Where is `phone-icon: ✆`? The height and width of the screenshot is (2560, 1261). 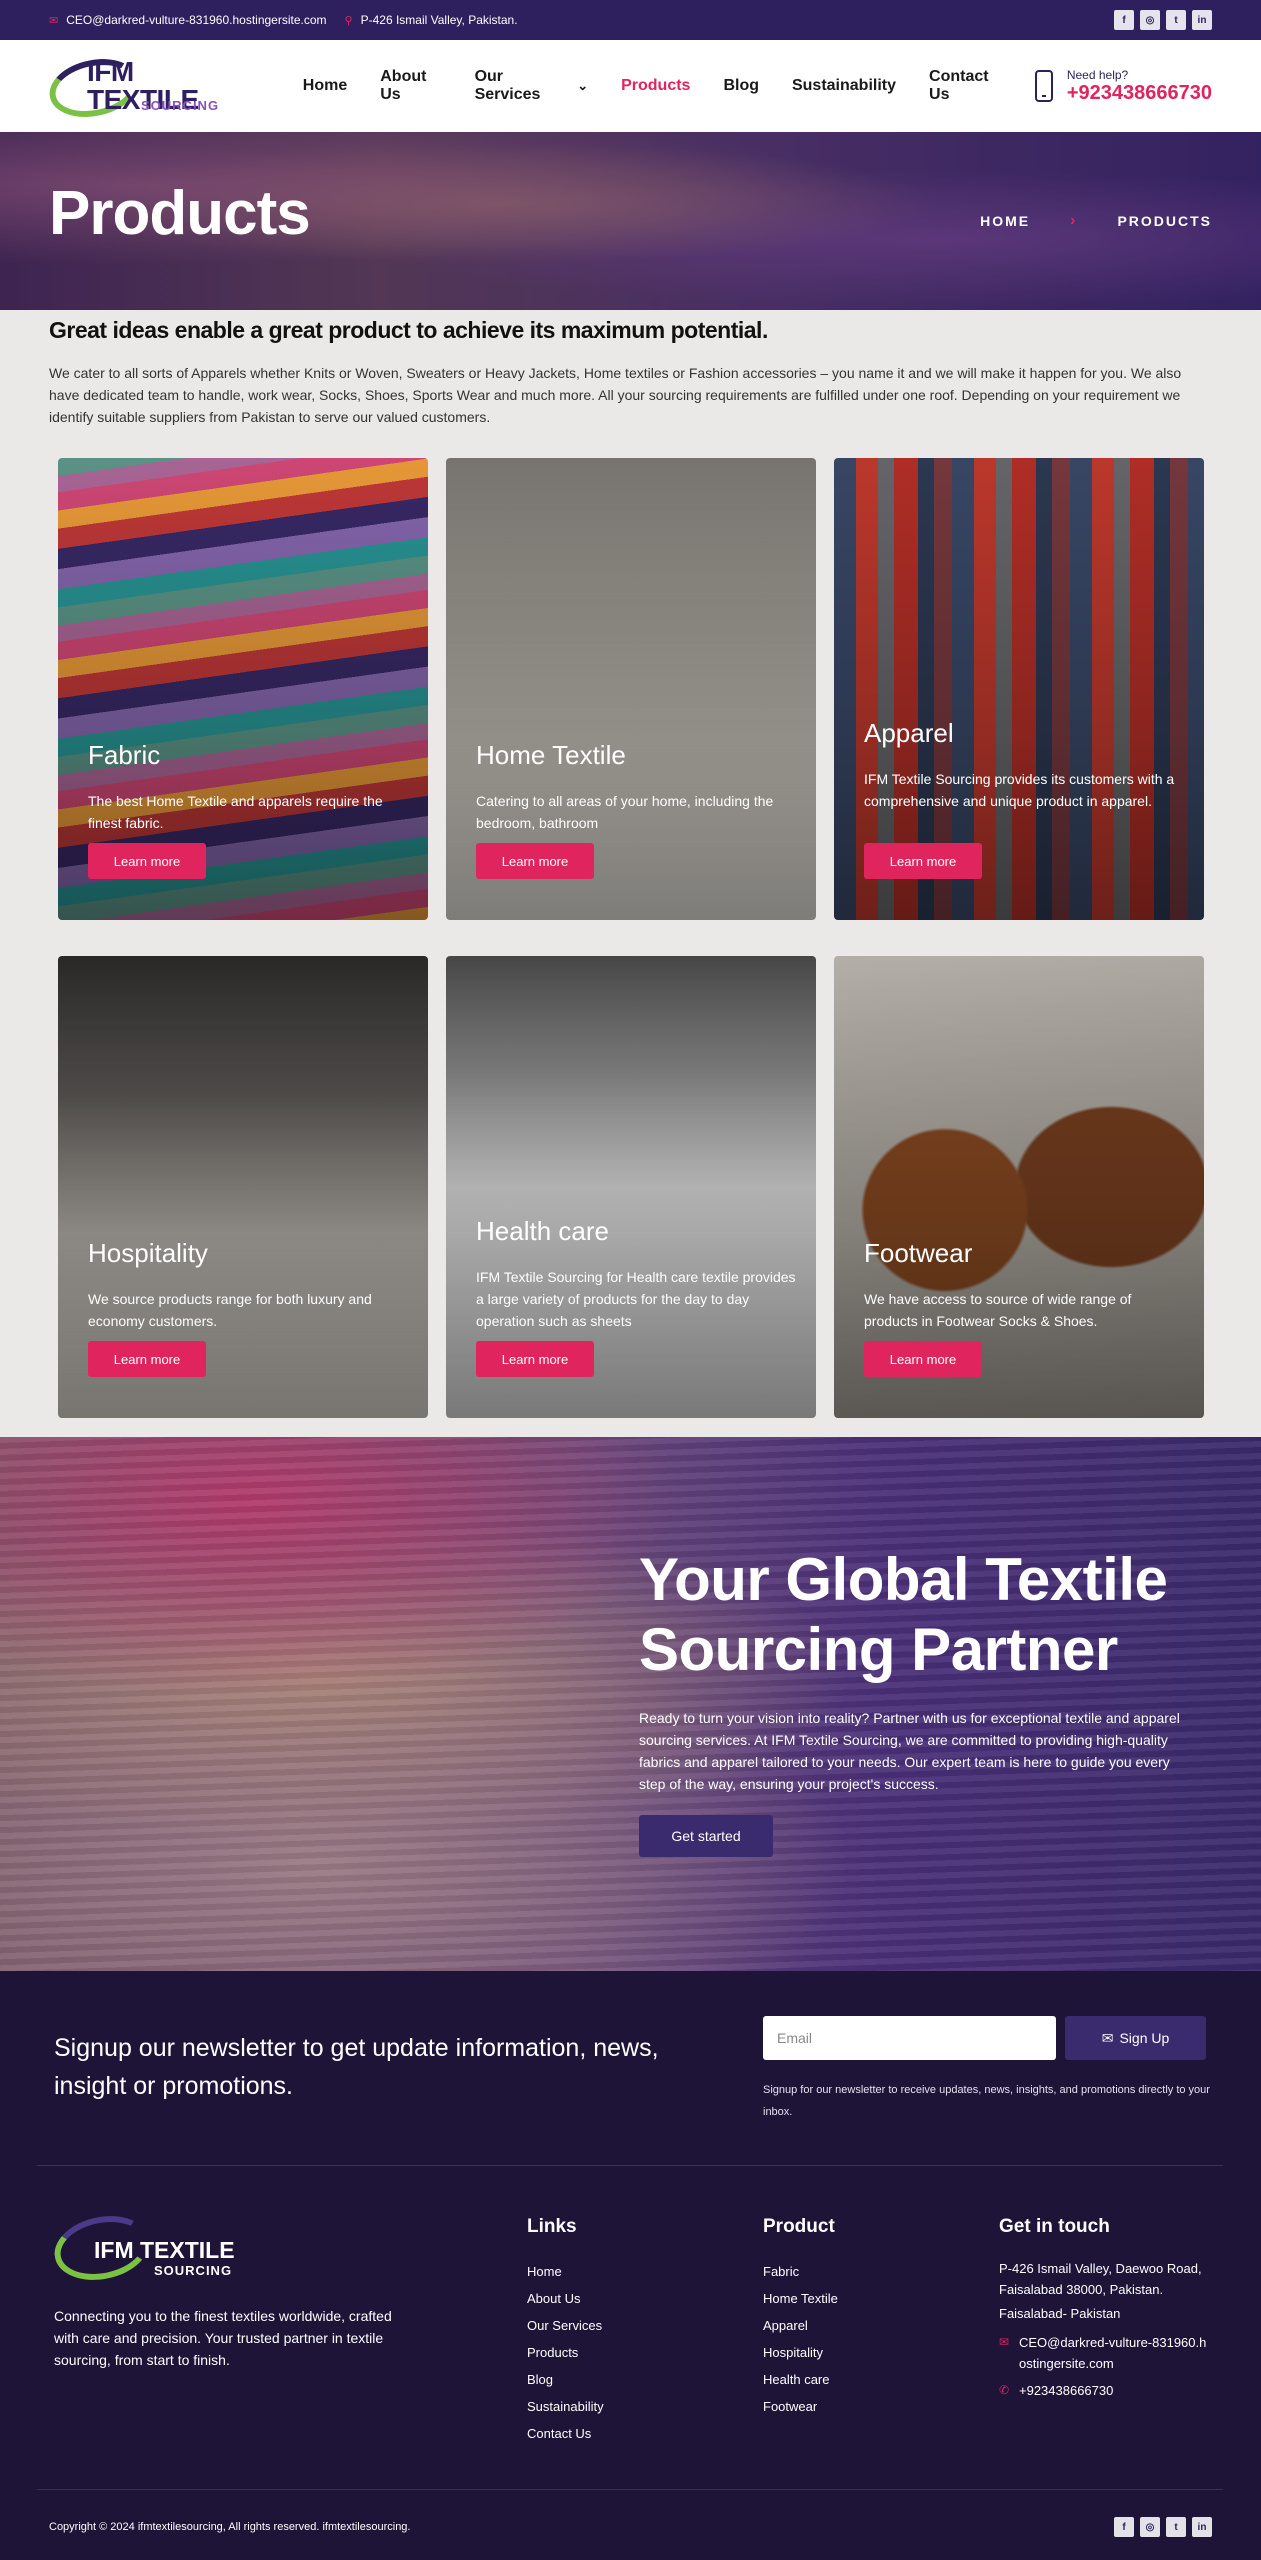 phone-icon: ✆ is located at coordinates (1004, 2390).